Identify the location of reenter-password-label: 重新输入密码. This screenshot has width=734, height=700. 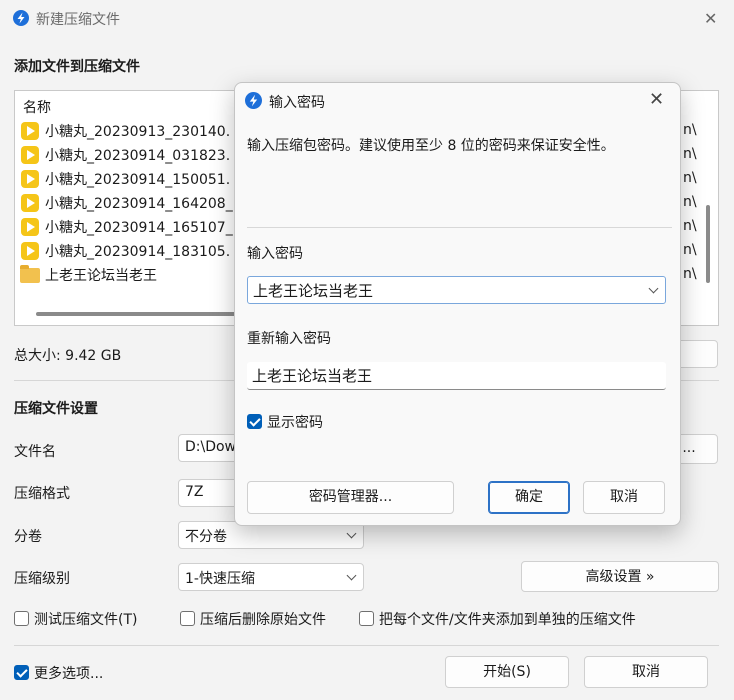
(289, 339).